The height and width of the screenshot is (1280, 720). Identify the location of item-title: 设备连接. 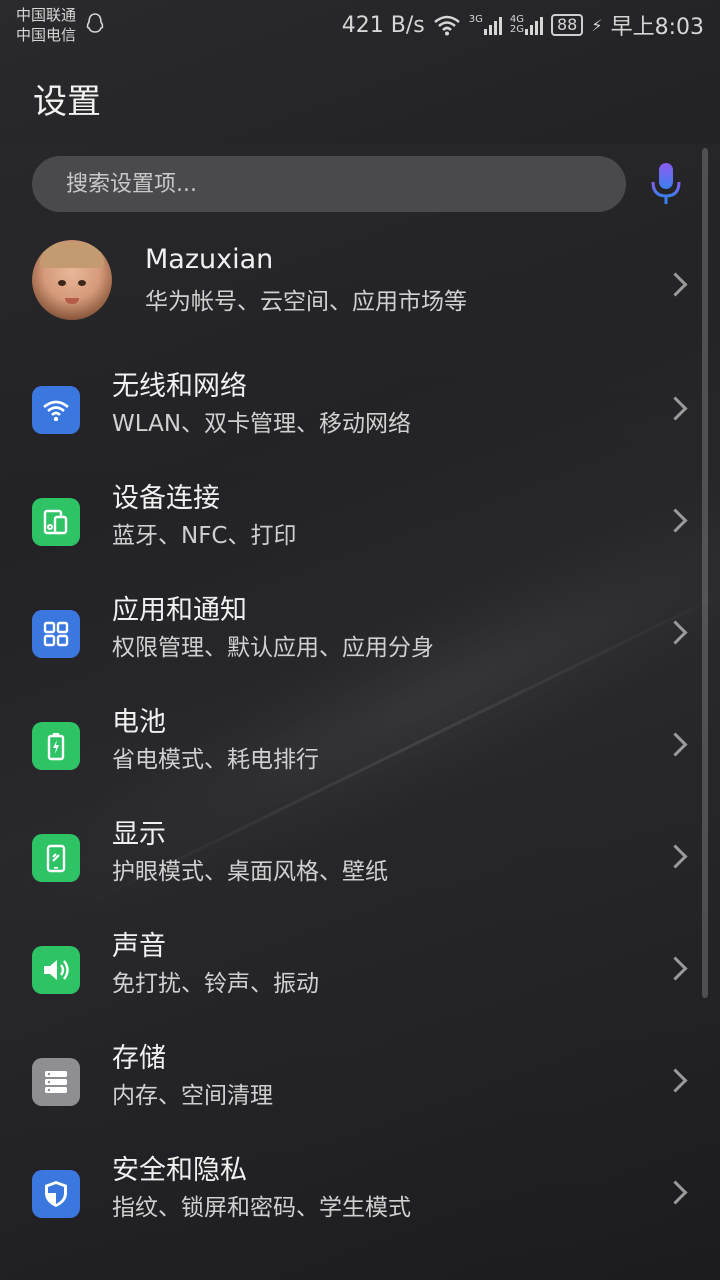
(166, 498).